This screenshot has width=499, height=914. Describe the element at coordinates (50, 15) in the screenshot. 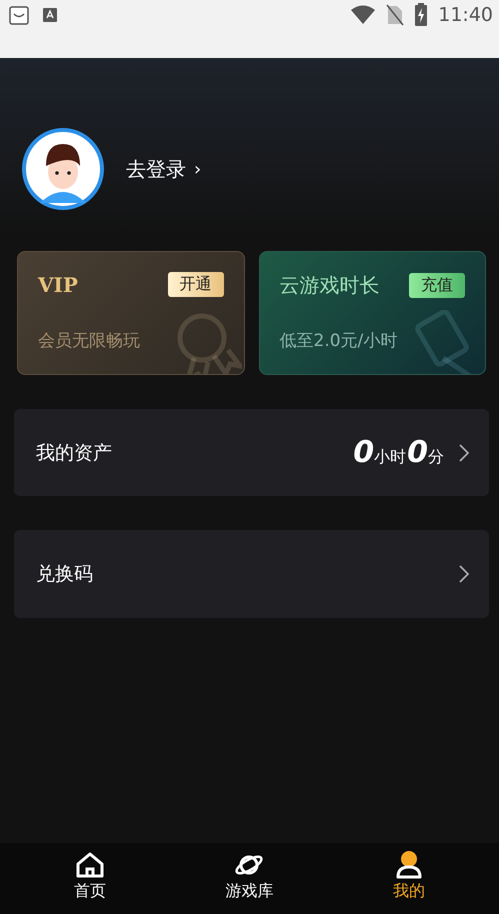

I see `keyboard-icon` at that location.